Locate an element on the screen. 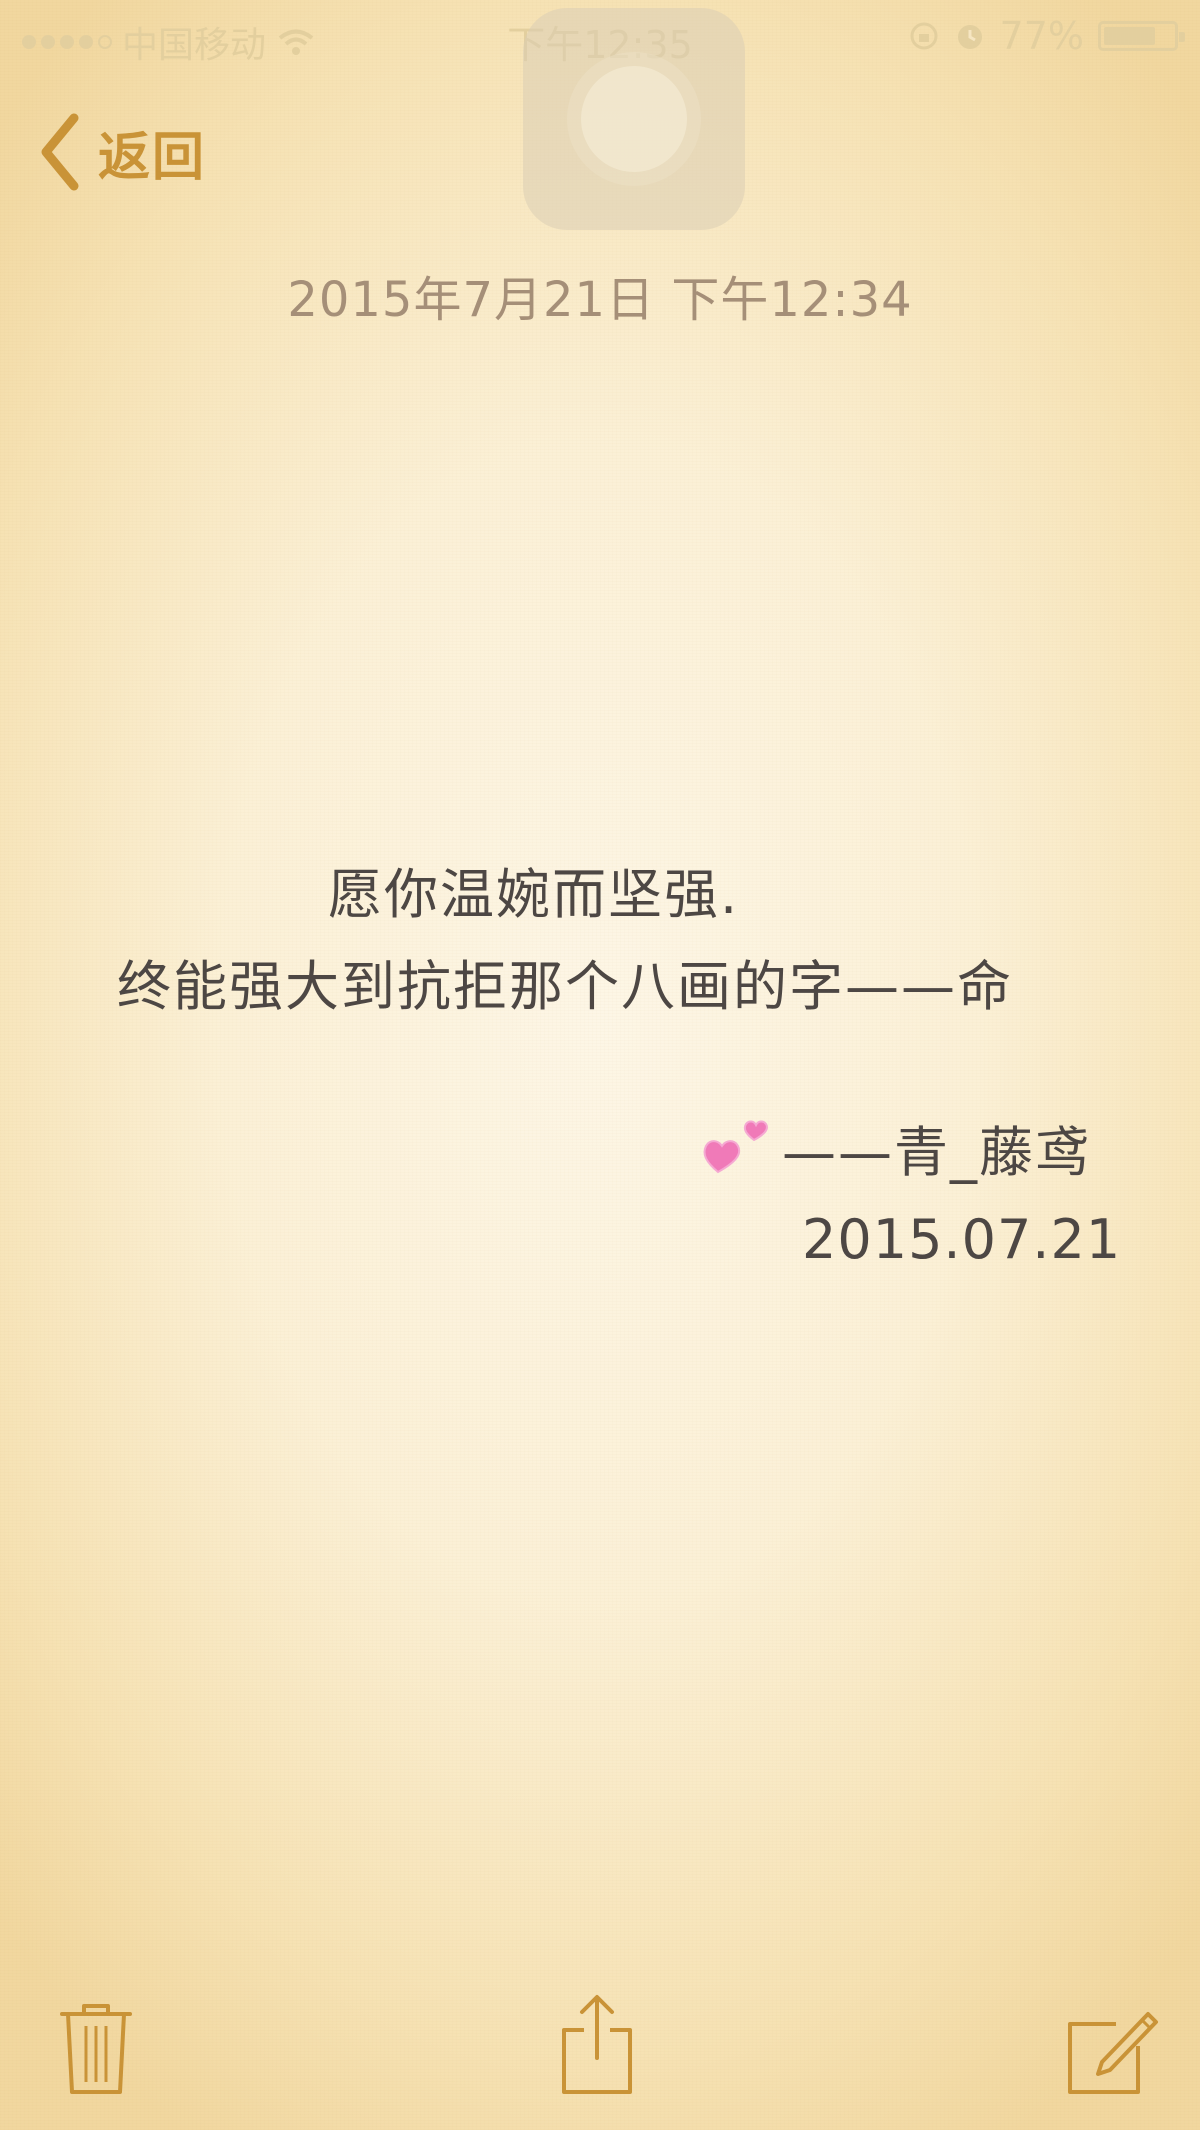  two-hearts-icon is located at coordinates (735, 1146).